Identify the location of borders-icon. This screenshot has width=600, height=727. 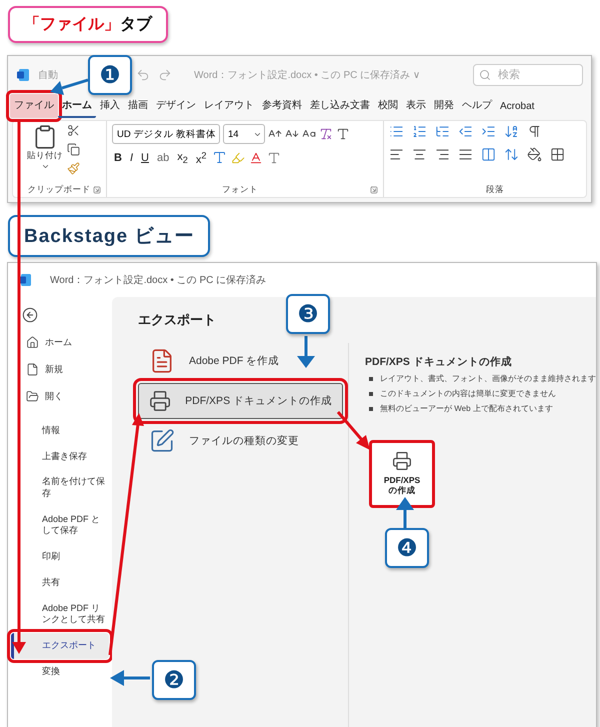
(557, 154).